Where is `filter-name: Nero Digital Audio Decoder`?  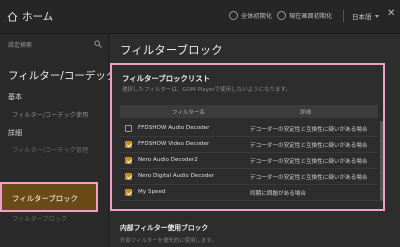
filter-name: Nero Digital Audio Decoder is located at coordinates (176, 176).